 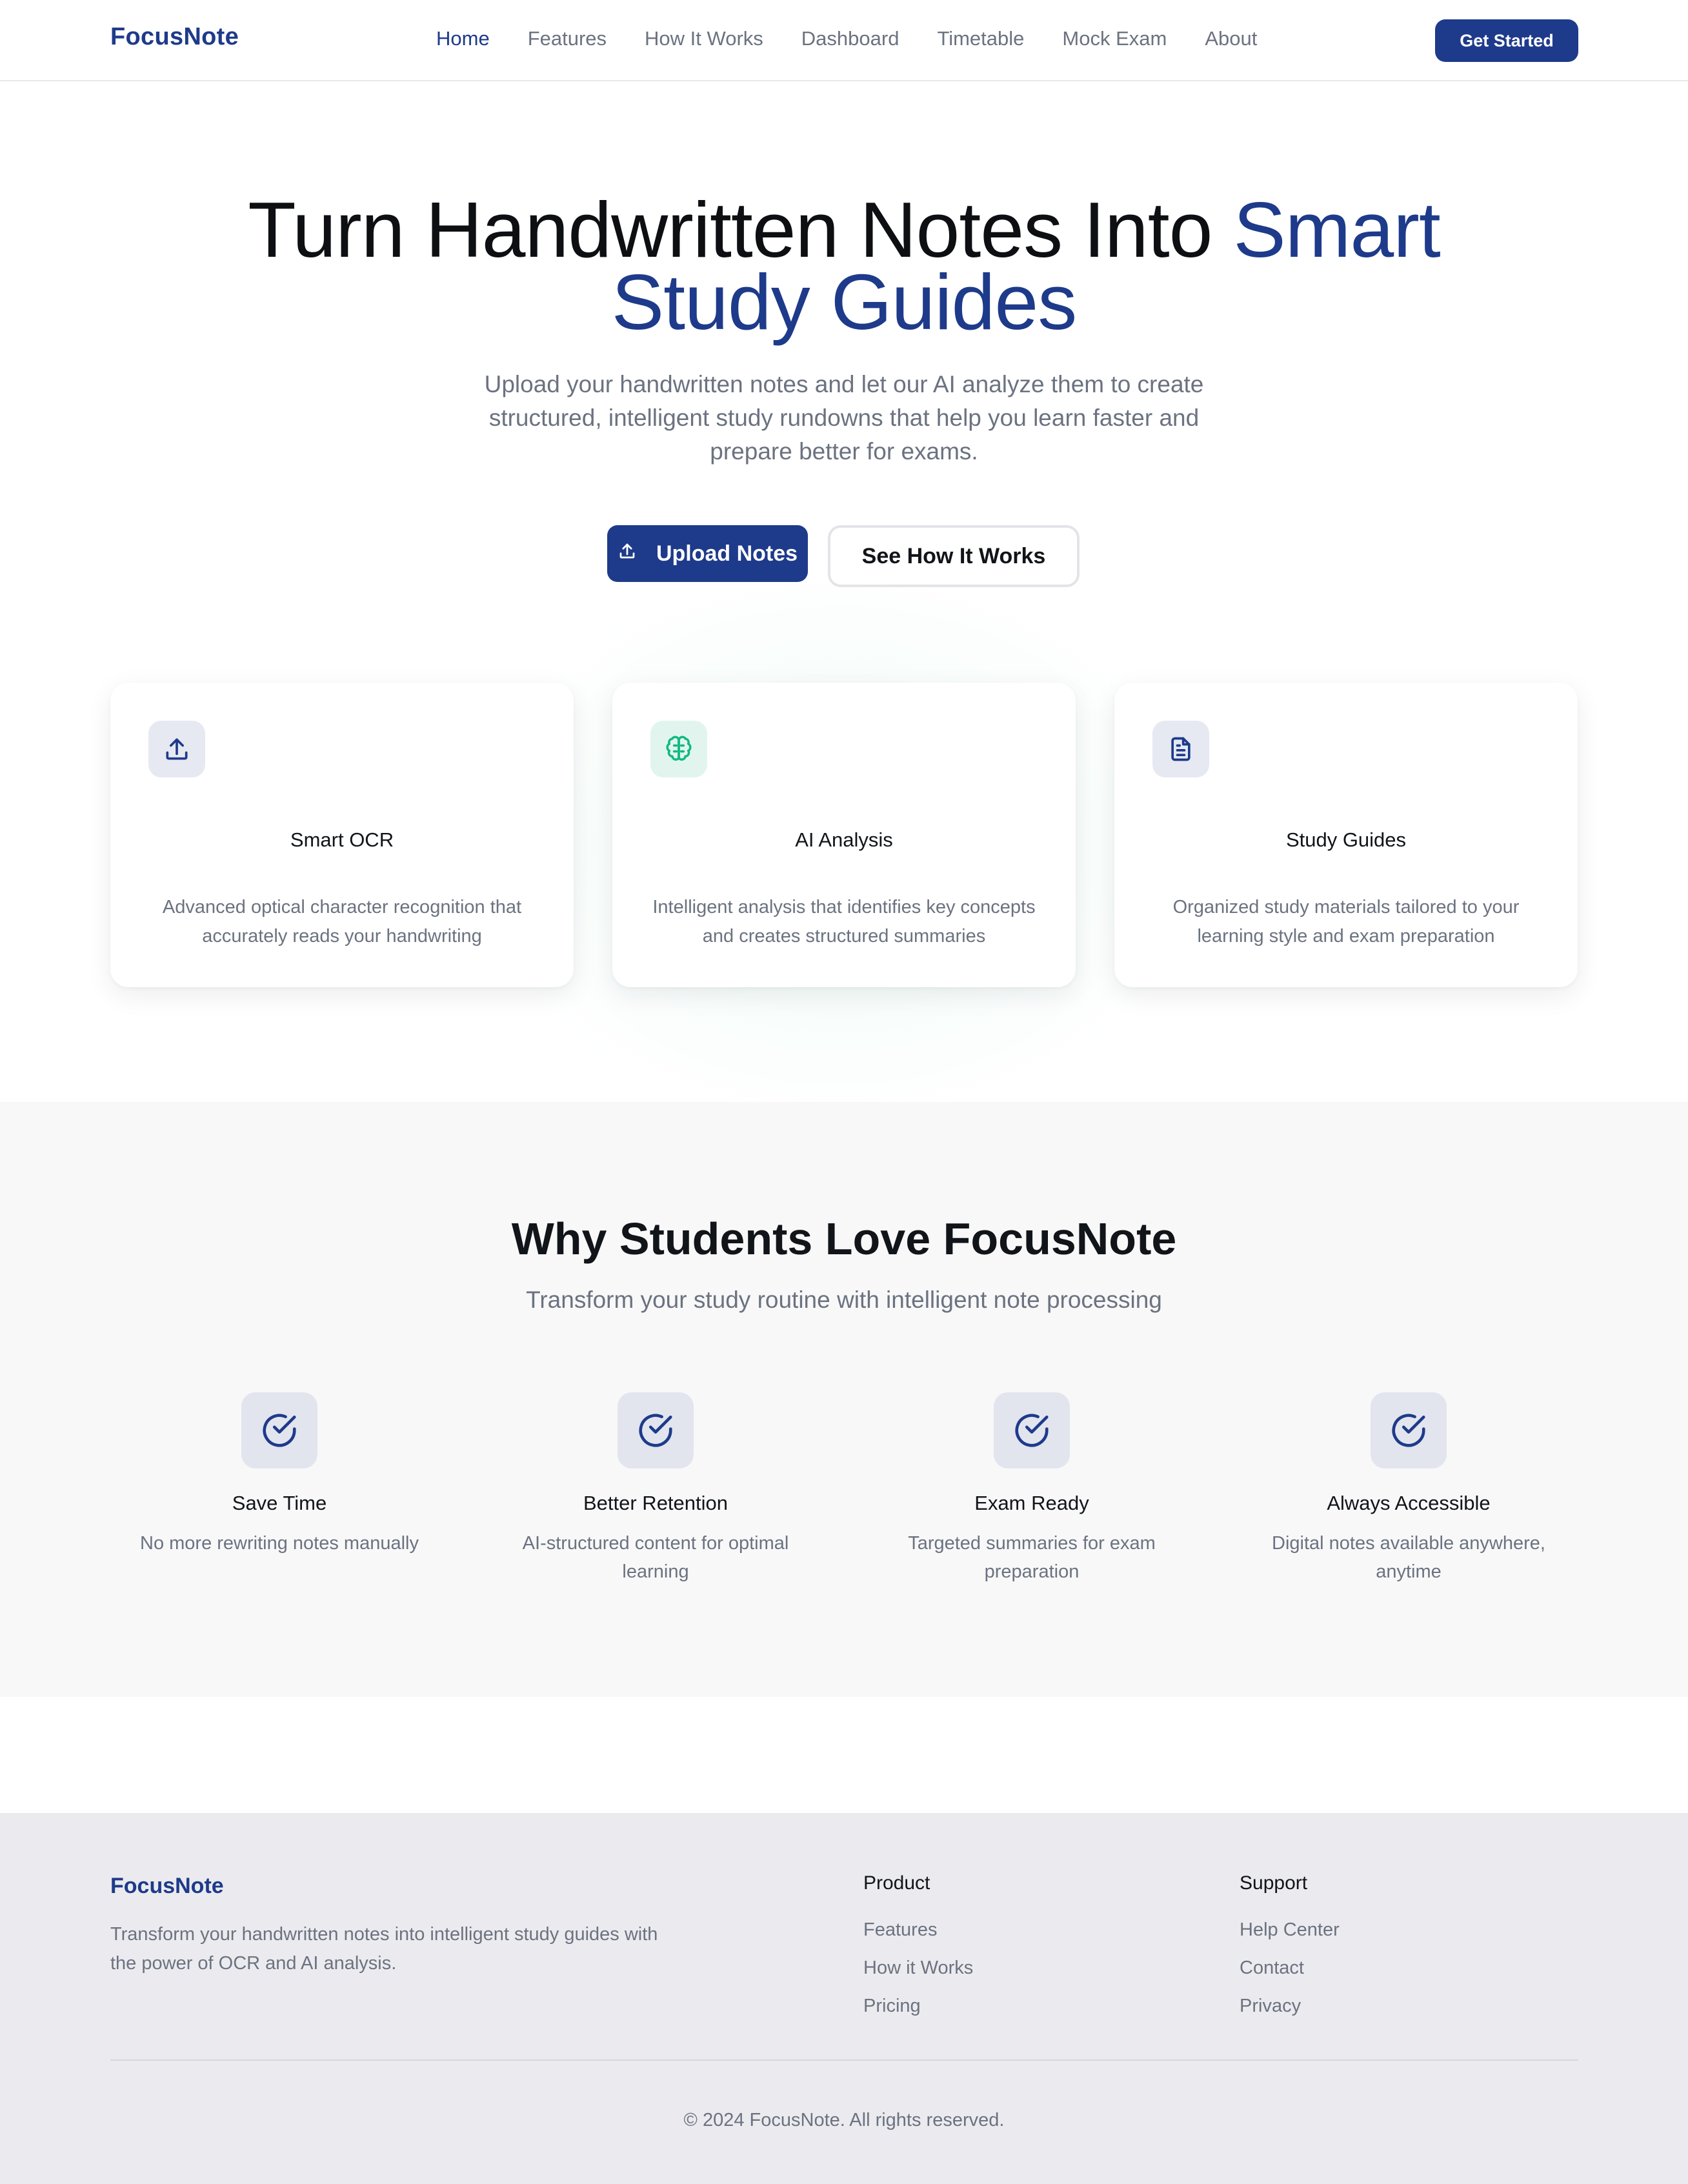 I want to click on nav-link-home: Home, so click(x=463, y=38).